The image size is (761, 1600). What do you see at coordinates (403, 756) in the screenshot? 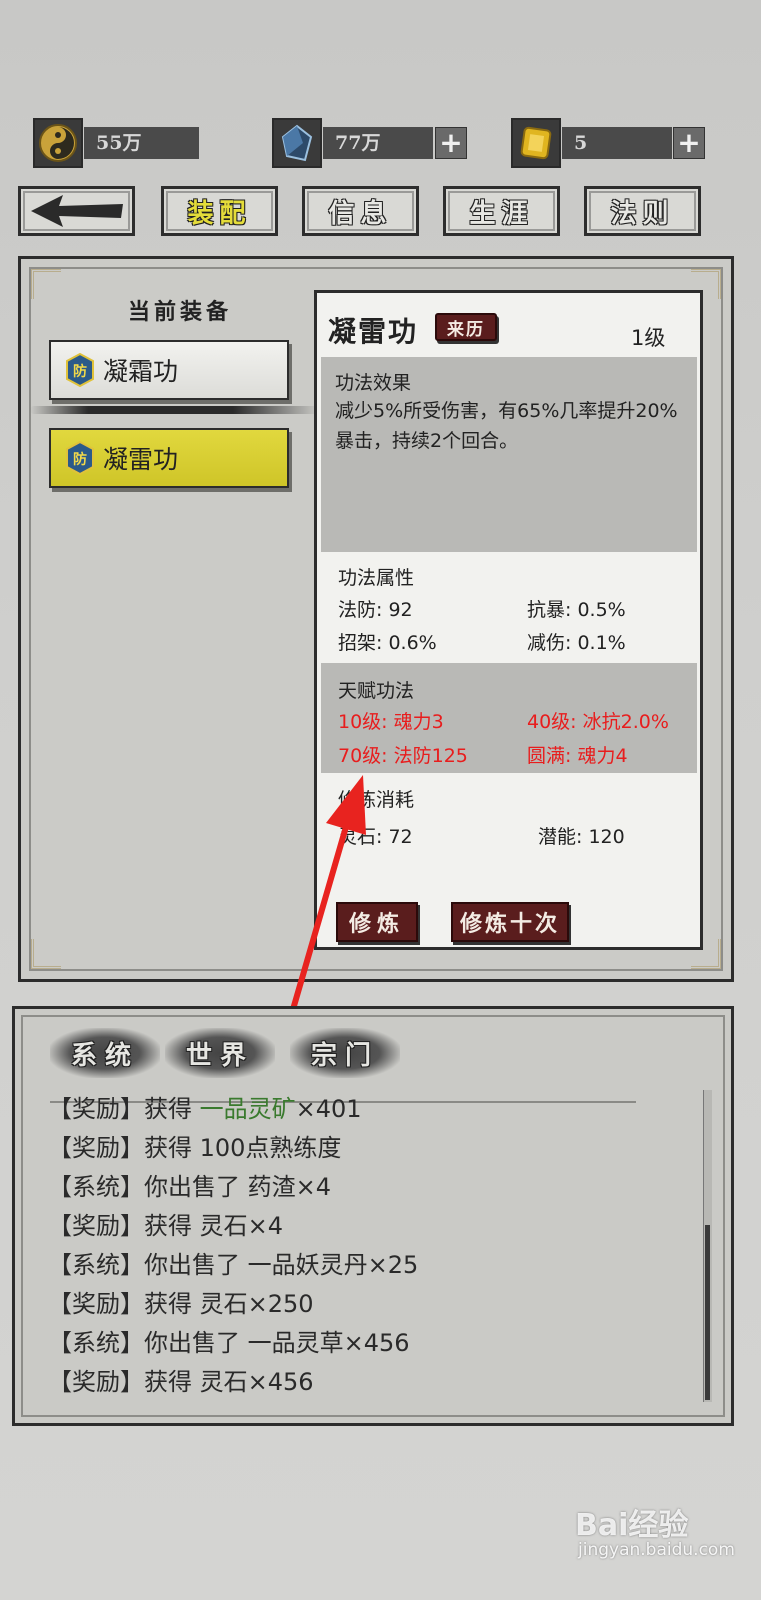
I see `talent-lv70: 70级: 法防125` at bounding box center [403, 756].